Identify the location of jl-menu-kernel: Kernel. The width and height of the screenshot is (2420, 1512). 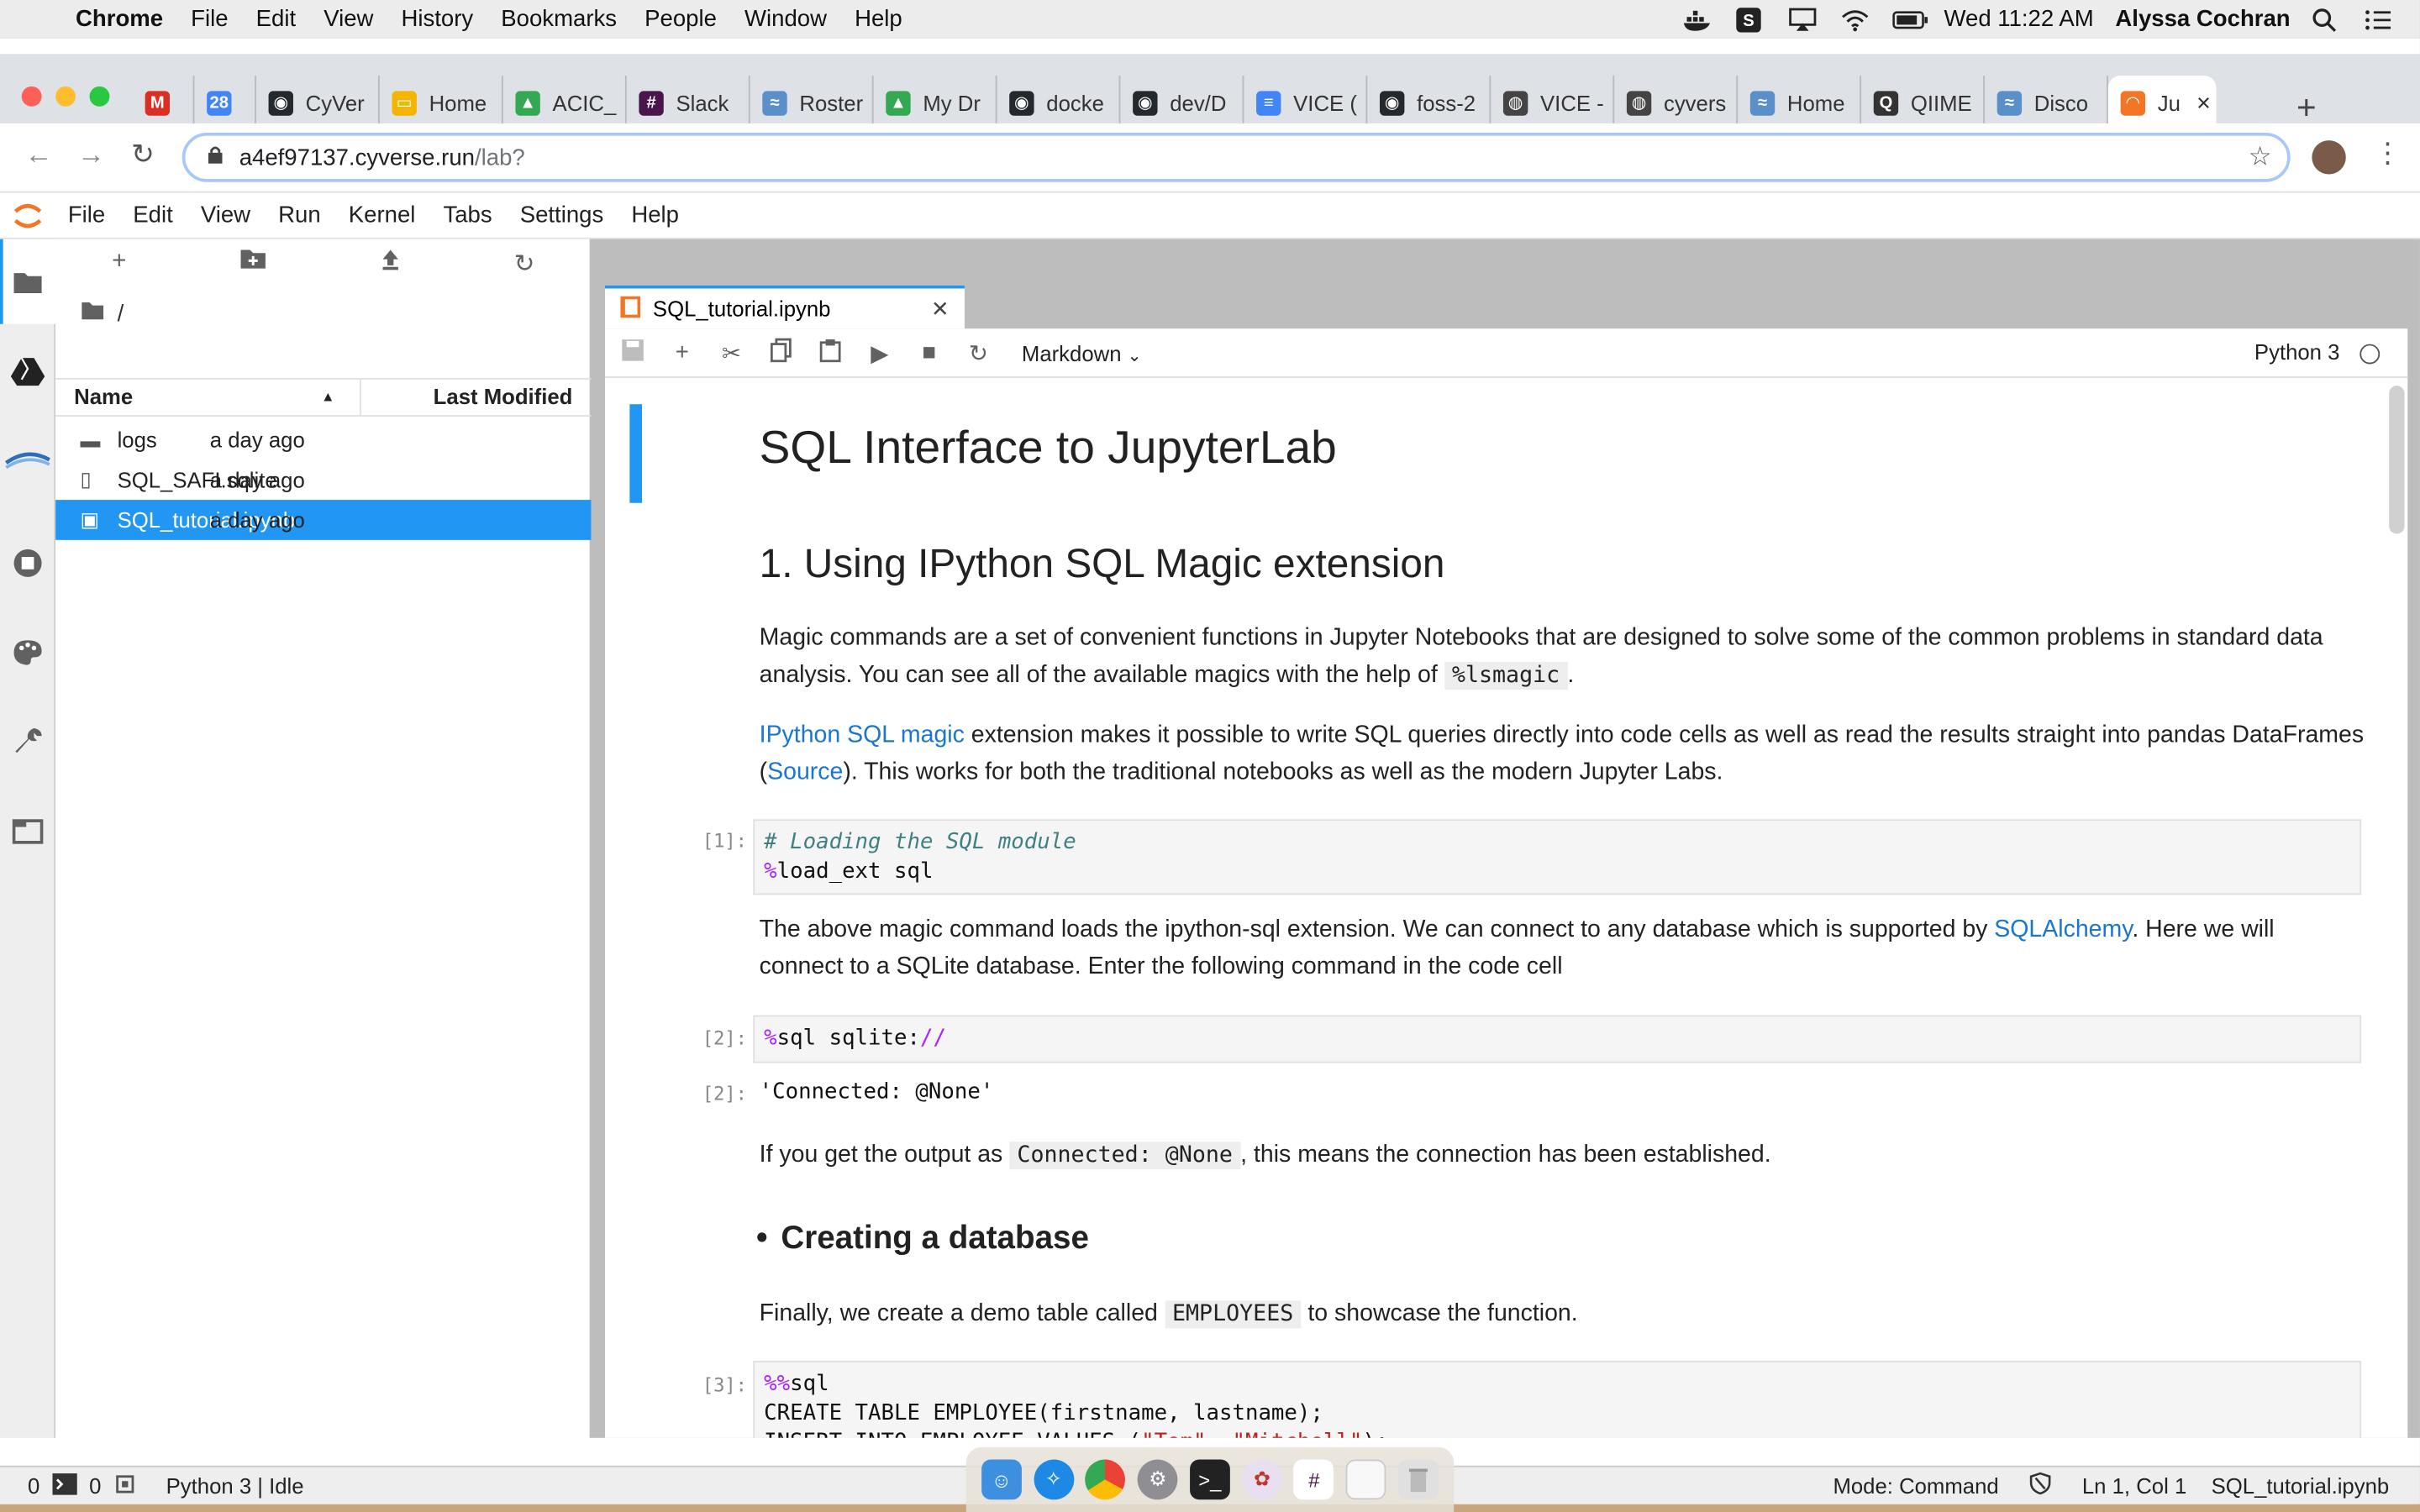
(382, 215).